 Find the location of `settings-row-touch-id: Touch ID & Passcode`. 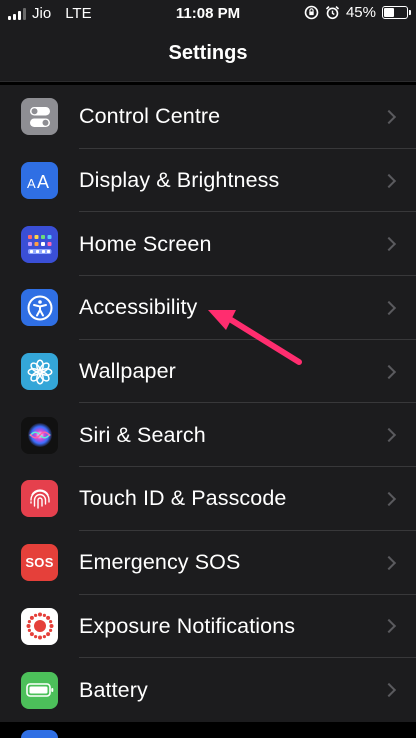

settings-row-touch-id: Touch ID & Passcode is located at coordinates (208, 499).